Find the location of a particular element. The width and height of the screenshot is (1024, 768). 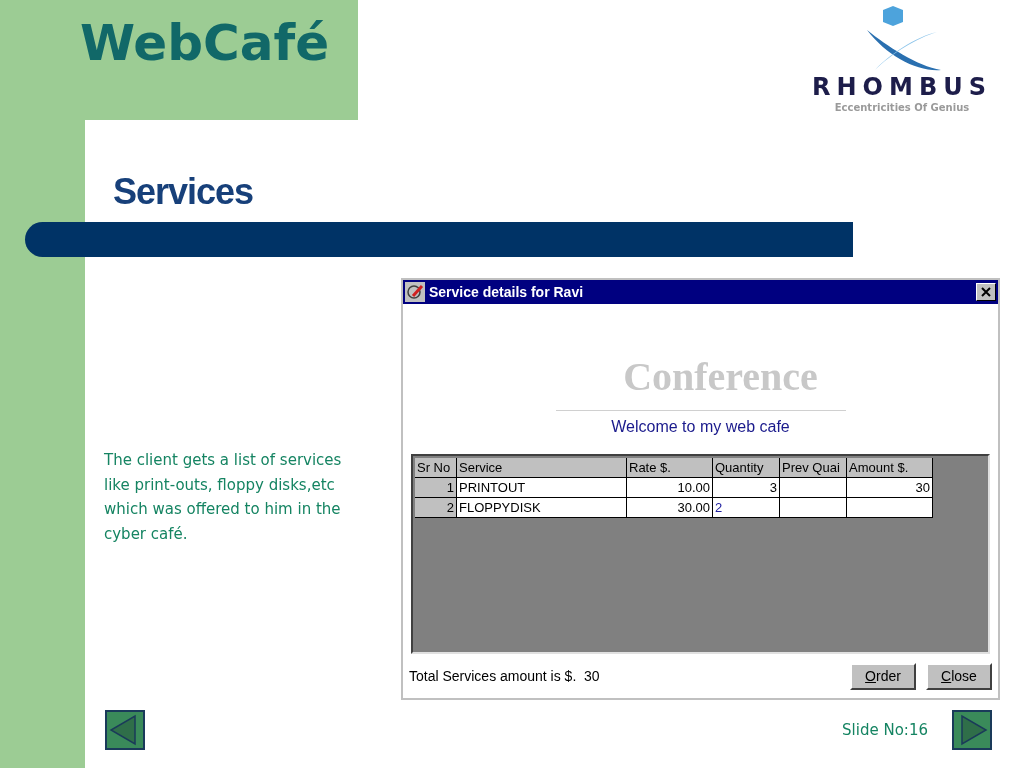

slide-title: WebCafé is located at coordinates (205, 43).